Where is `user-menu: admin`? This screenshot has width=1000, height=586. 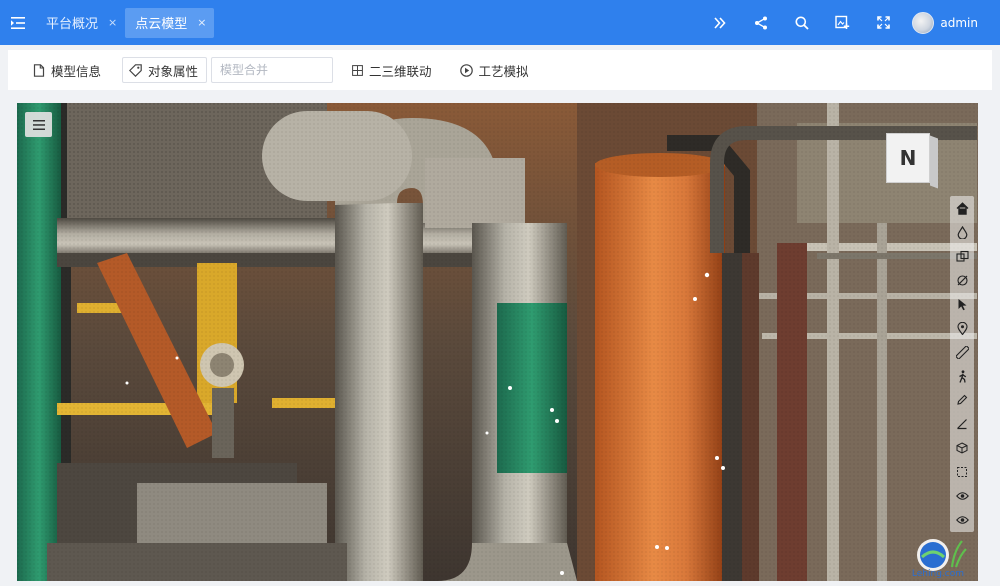
user-menu: admin is located at coordinates (952, 22).